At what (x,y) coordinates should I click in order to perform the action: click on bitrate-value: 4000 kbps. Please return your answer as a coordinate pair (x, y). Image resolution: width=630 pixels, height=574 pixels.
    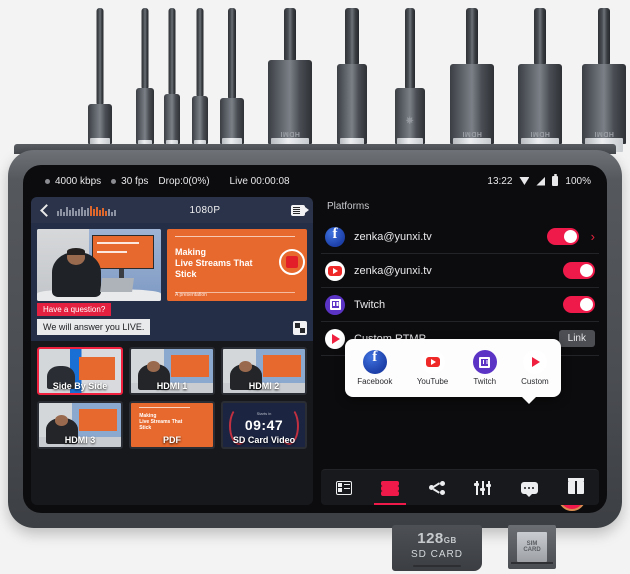
    Looking at the image, I should click on (78, 181).